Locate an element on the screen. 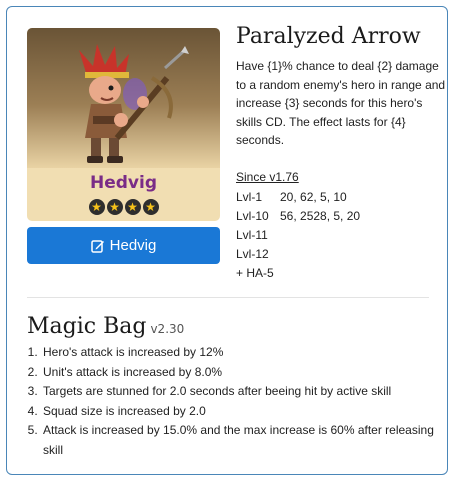  level-name: Lvl-1 is located at coordinates (249, 197).